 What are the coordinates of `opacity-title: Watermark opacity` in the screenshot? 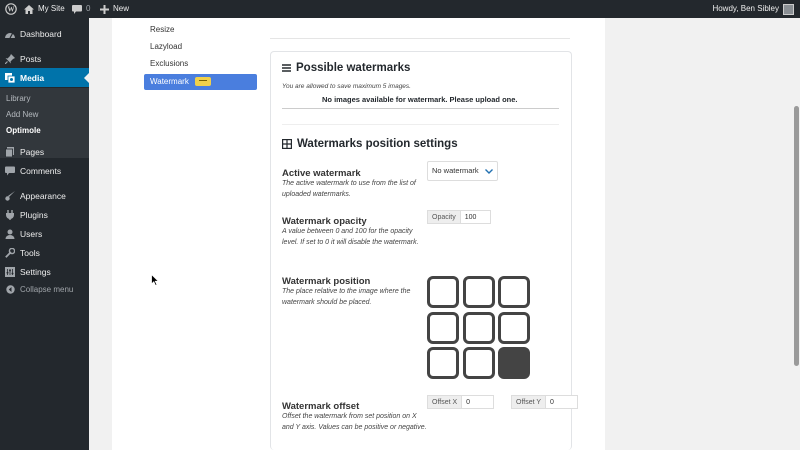 It's located at (324, 221).